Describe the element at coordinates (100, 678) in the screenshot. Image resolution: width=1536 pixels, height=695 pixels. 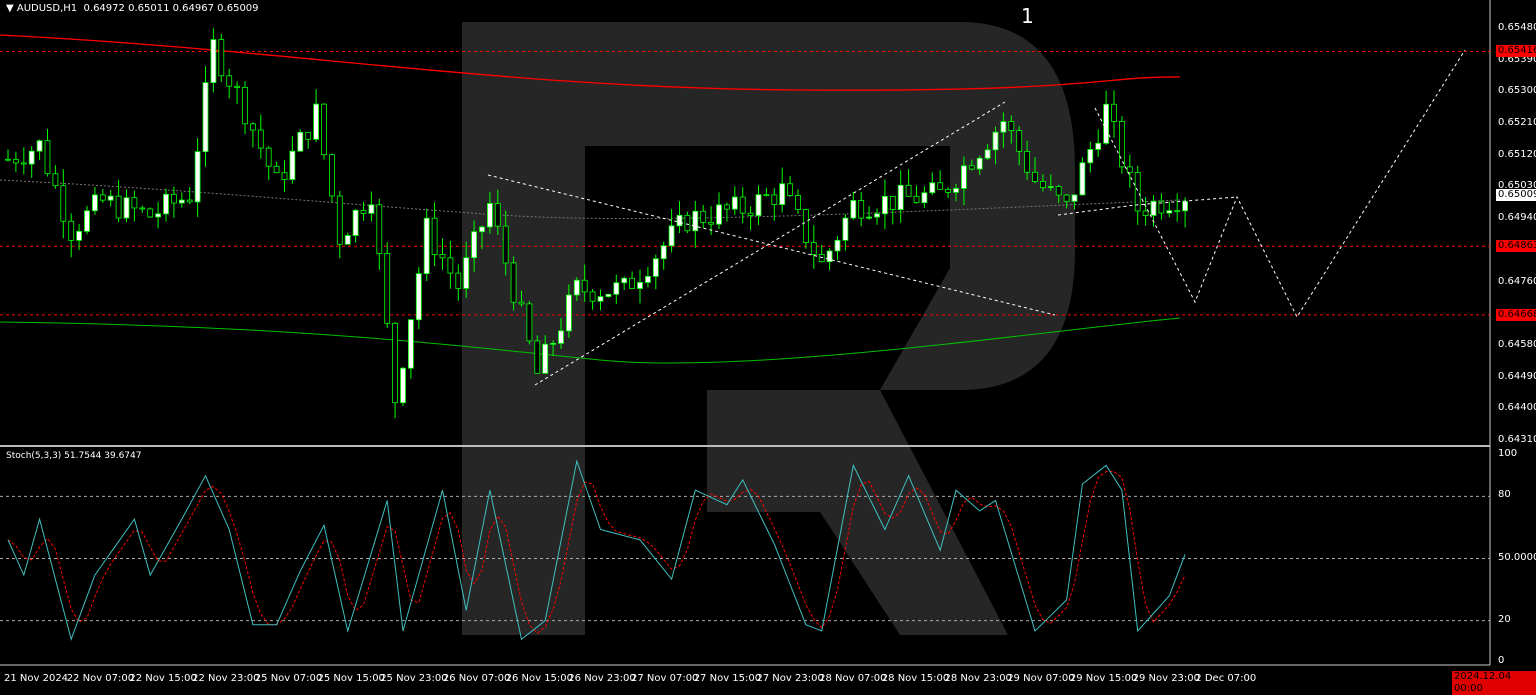
I see `time-tick: 22 Nov 07:00` at that location.